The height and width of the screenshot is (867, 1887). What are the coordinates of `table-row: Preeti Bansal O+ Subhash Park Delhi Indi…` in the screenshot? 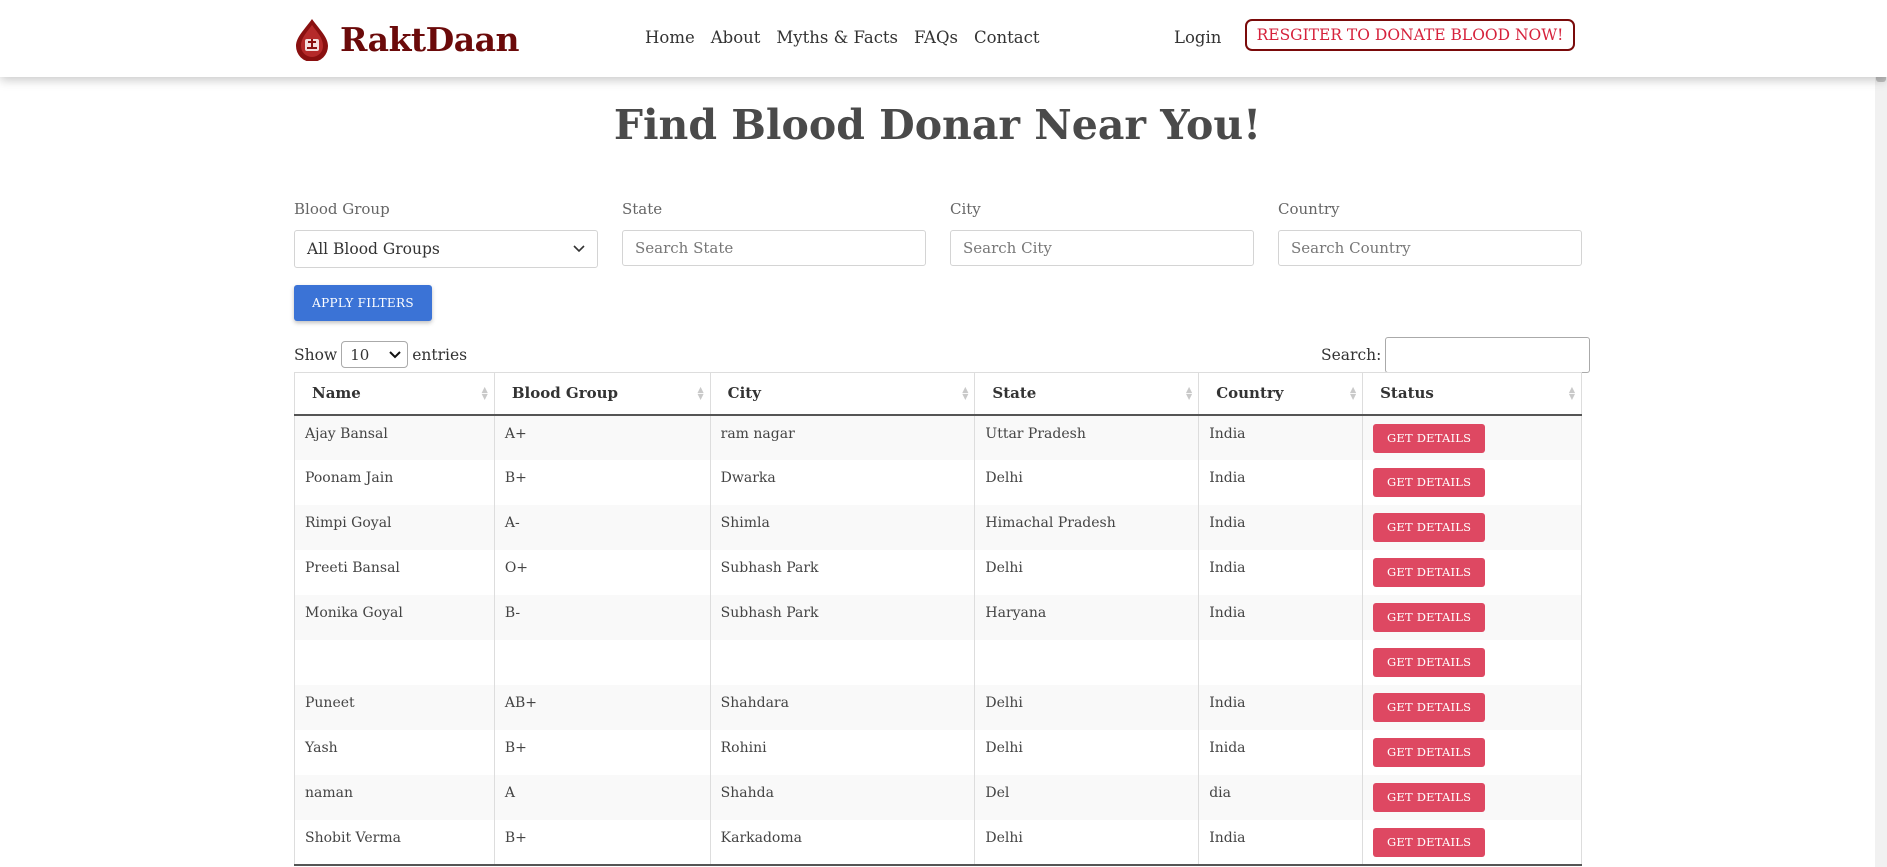 It's located at (938, 572).